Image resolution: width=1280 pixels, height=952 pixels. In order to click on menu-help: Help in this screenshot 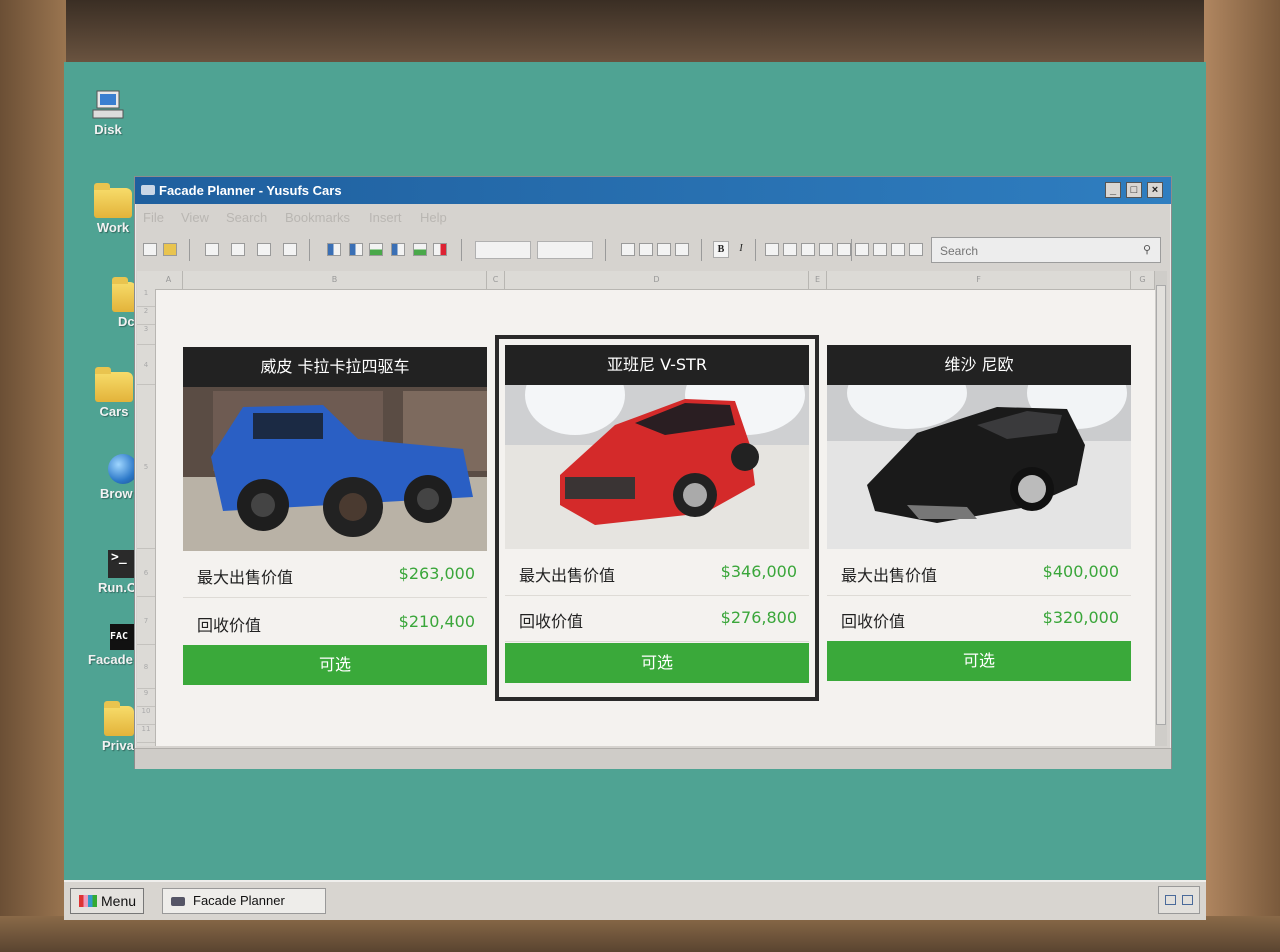, I will do `click(433, 217)`.